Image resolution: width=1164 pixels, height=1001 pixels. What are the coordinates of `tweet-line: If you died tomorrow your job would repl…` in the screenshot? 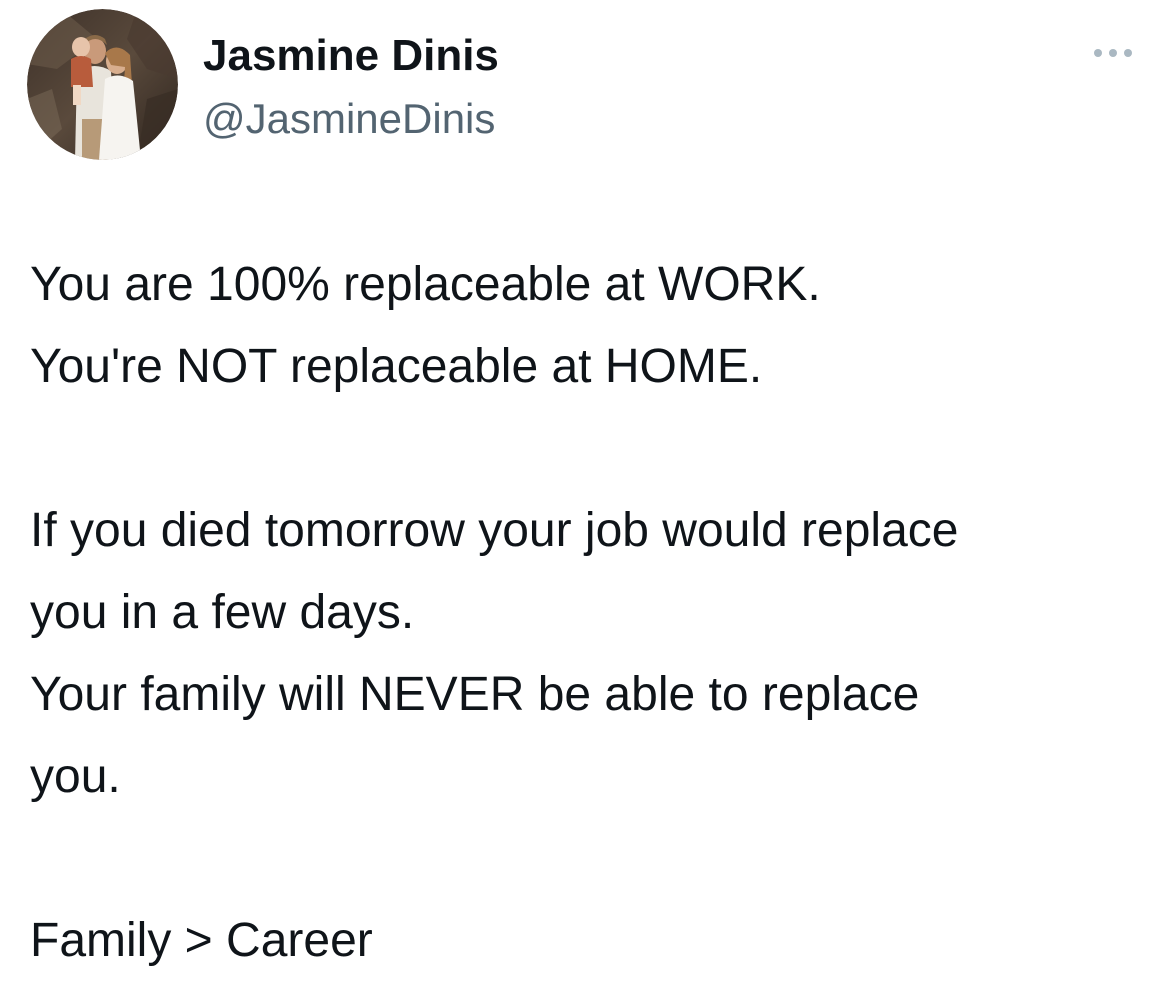 It's located at (494, 530).